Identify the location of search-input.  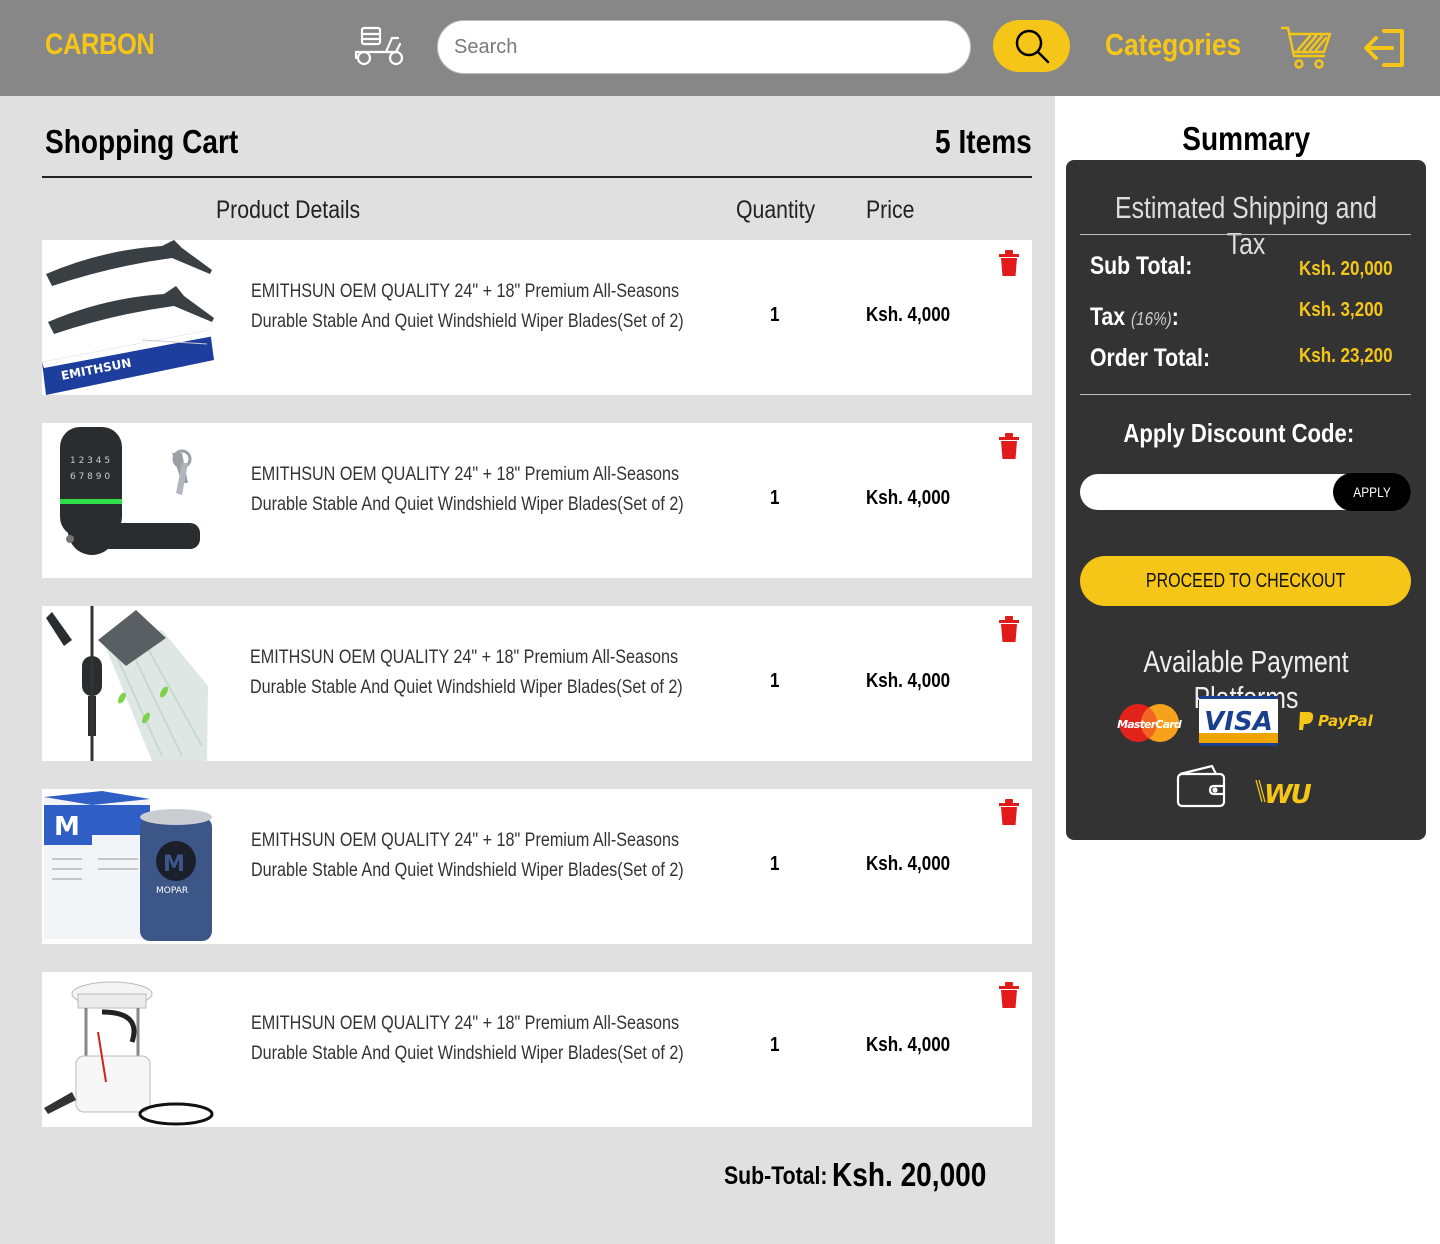
(704, 47).